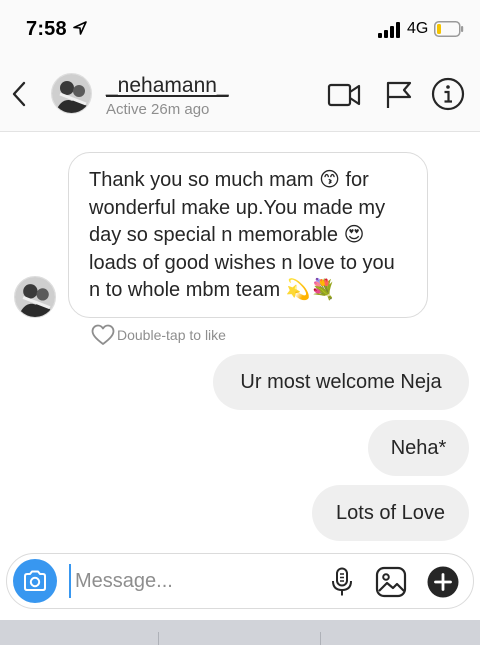 The height and width of the screenshot is (645, 480). Describe the element at coordinates (443, 582) in the screenshot. I see `add-more-icon` at that location.